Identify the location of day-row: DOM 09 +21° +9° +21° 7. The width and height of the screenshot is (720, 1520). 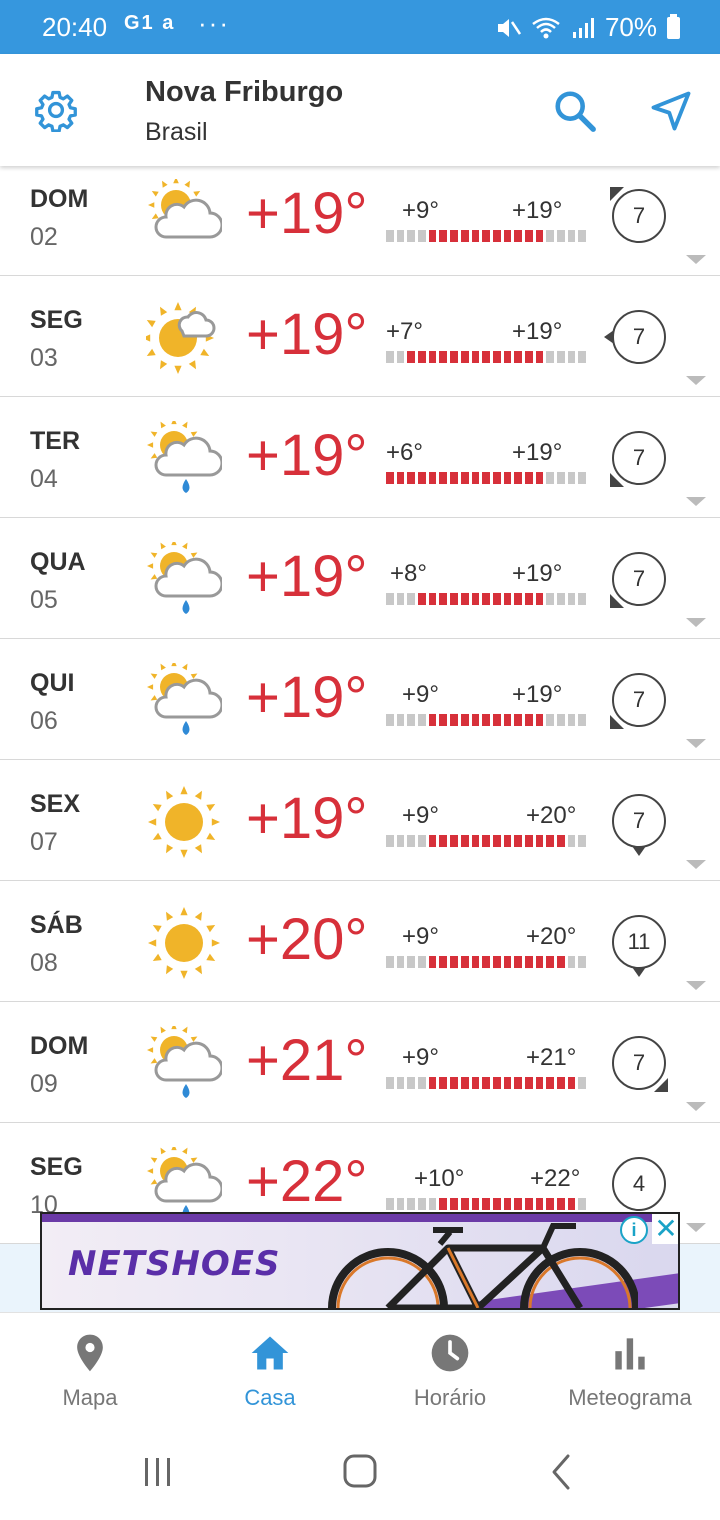
(360, 1062).